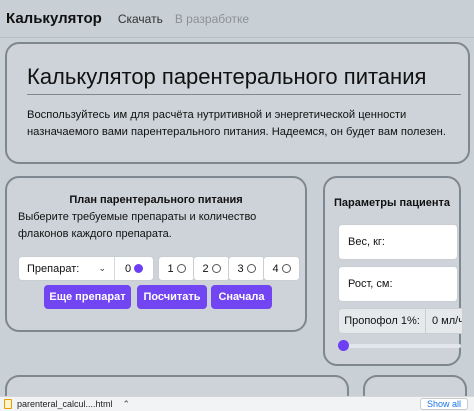 This screenshot has width=474, height=411. What do you see at coordinates (54, 18) in the screenshot?
I see `navbar-brand: Калькулятор` at bounding box center [54, 18].